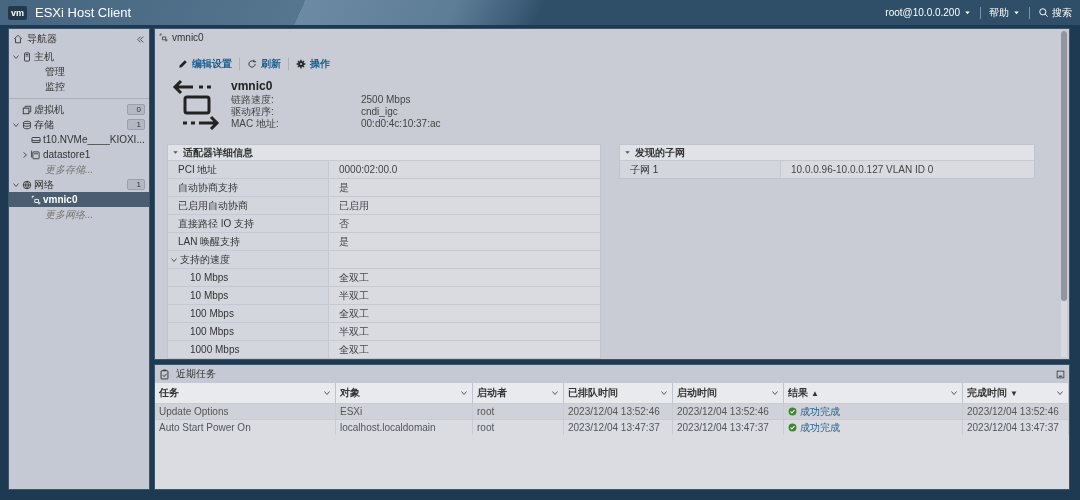 This screenshot has height=500, width=1080. Describe the element at coordinates (79, 56) in the screenshot. I see `nav-item: 主机` at that location.